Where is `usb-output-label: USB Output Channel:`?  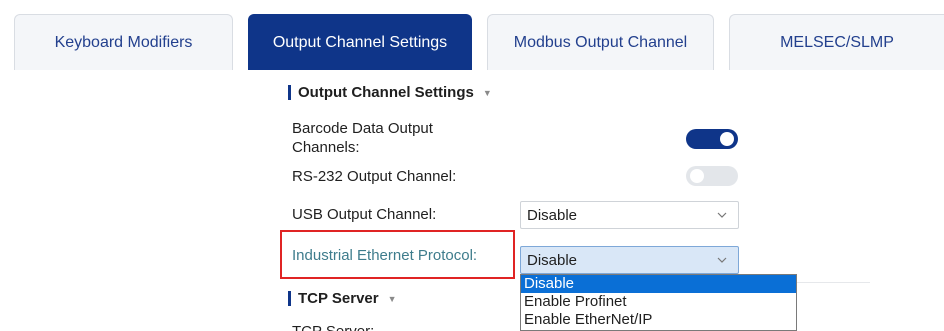
usb-output-label: USB Output Channel: is located at coordinates (364, 214).